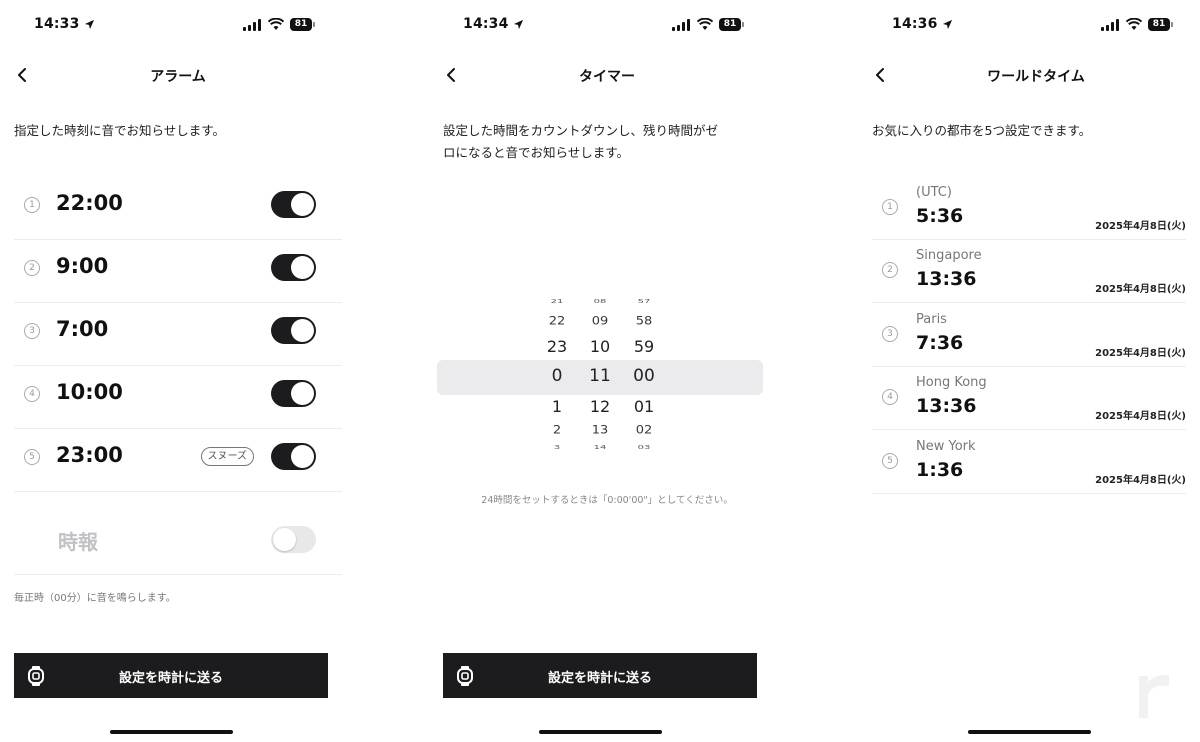  What do you see at coordinates (178, 460) in the screenshot?
I see `alarm-row-5: 5 23:00 スヌーズ` at bounding box center [178, 460].